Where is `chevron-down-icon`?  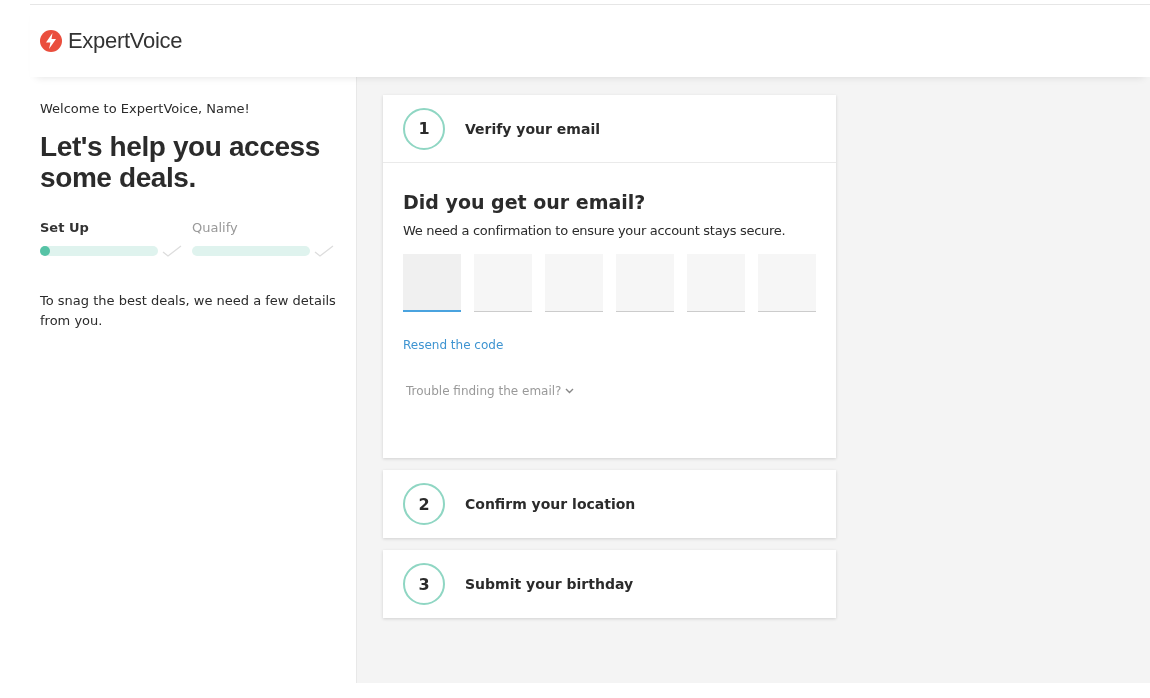
chevron-down-icon is located at coordinates (570, 391).